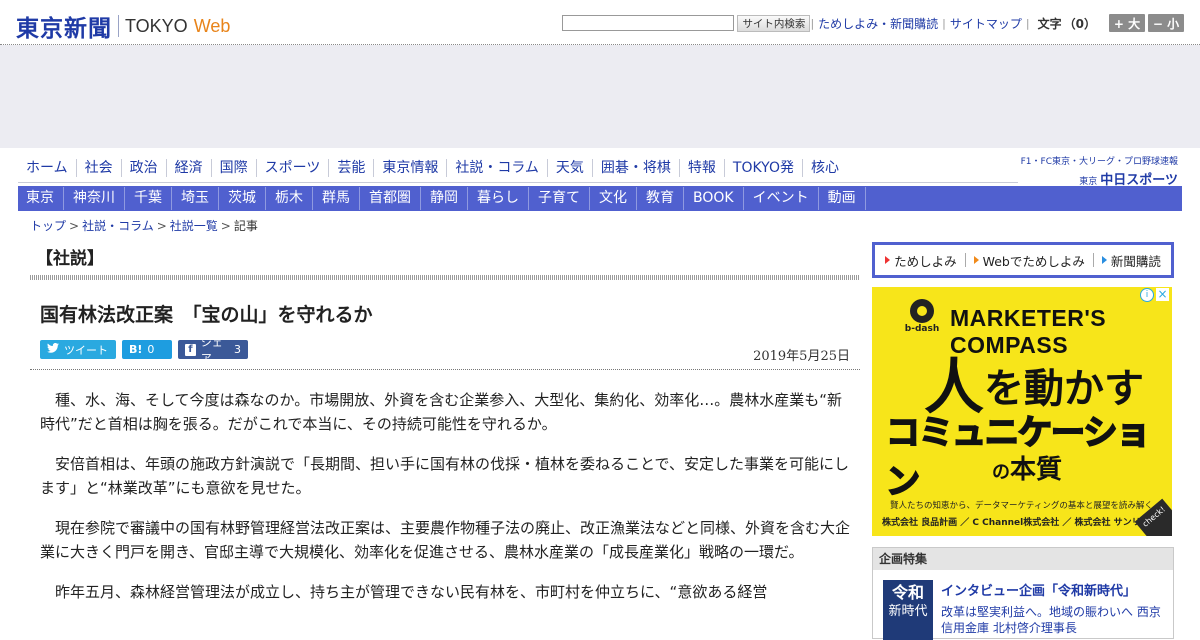  Describe the element at coordinates (842, 198) in the screenshot. I see `section-video: 動画` at that location.